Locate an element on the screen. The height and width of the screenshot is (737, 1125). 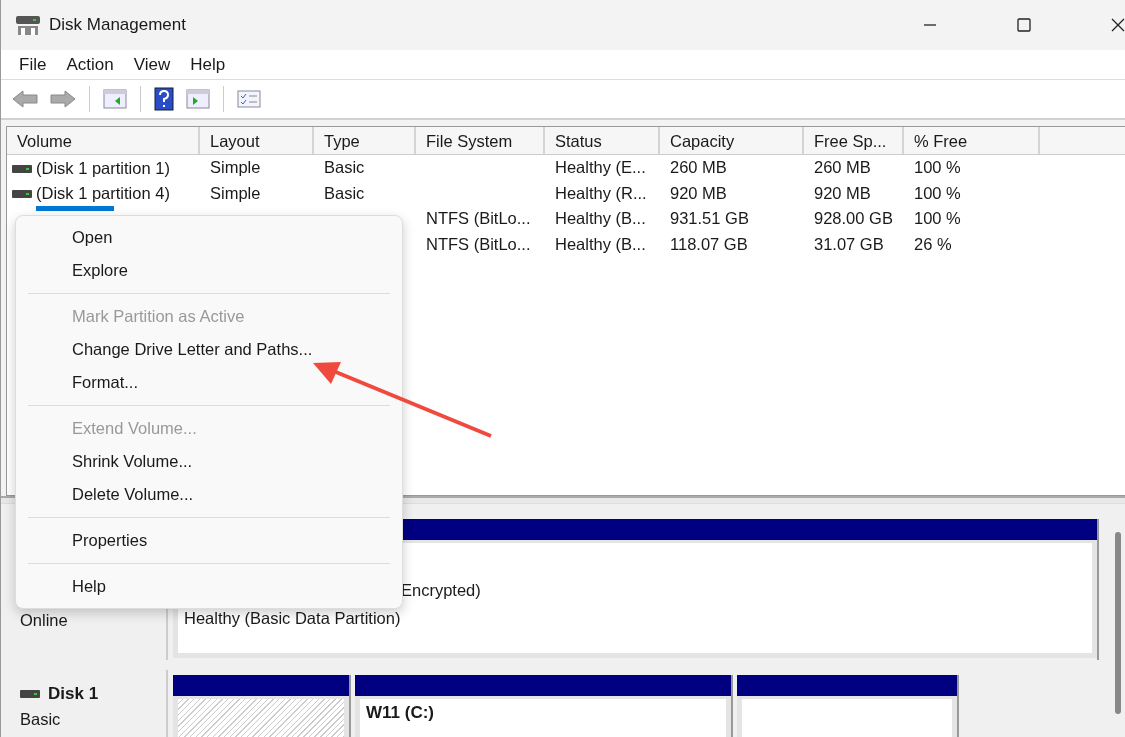
column-header: Type is located at coordinates (365, 140).